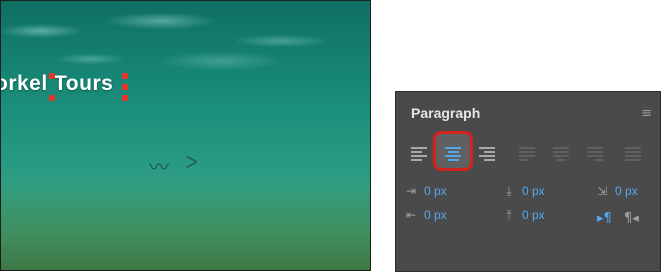  I want to click on justify-all-button, so click(633, 154).